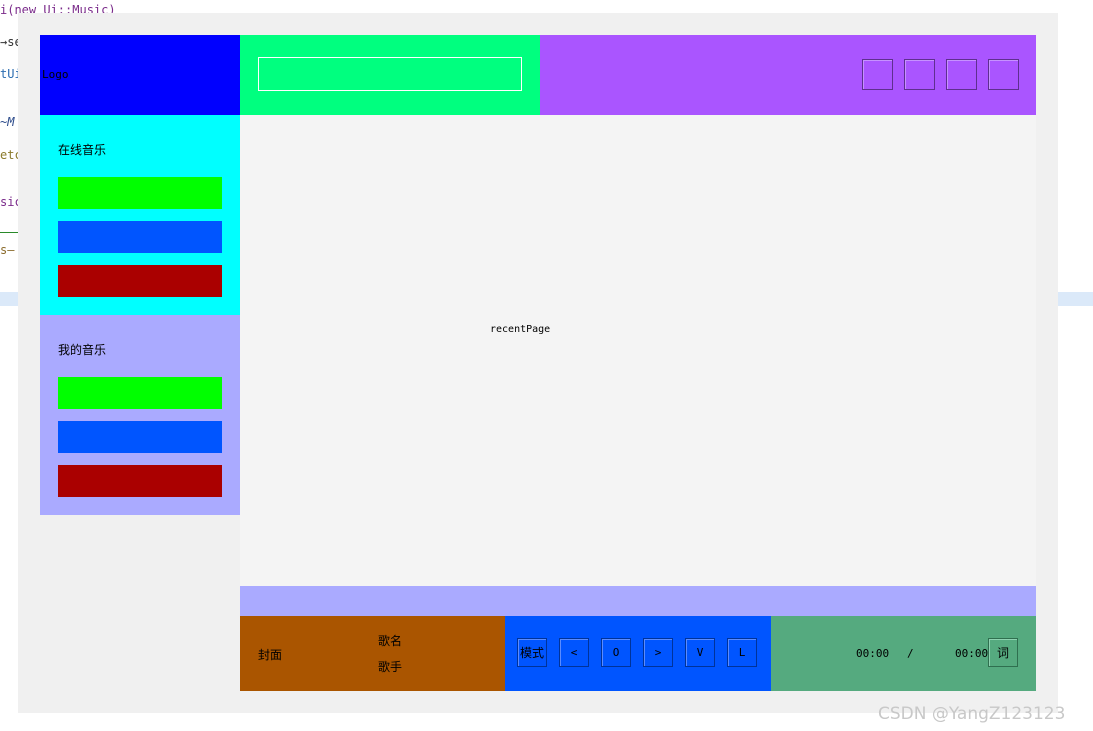 The height and width of the screenshot is (731, 1093). I want to click on my-music-panel: 我的音乐, so click(140, 415).